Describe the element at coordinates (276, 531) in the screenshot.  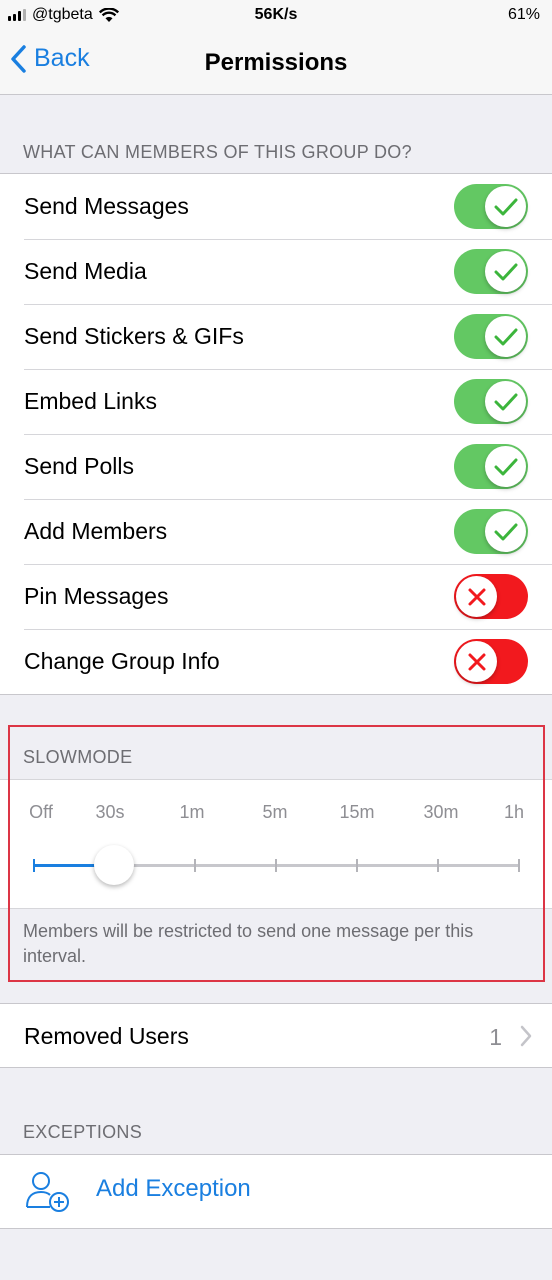
I see `permission-row-add-members: Add Members` at that location.